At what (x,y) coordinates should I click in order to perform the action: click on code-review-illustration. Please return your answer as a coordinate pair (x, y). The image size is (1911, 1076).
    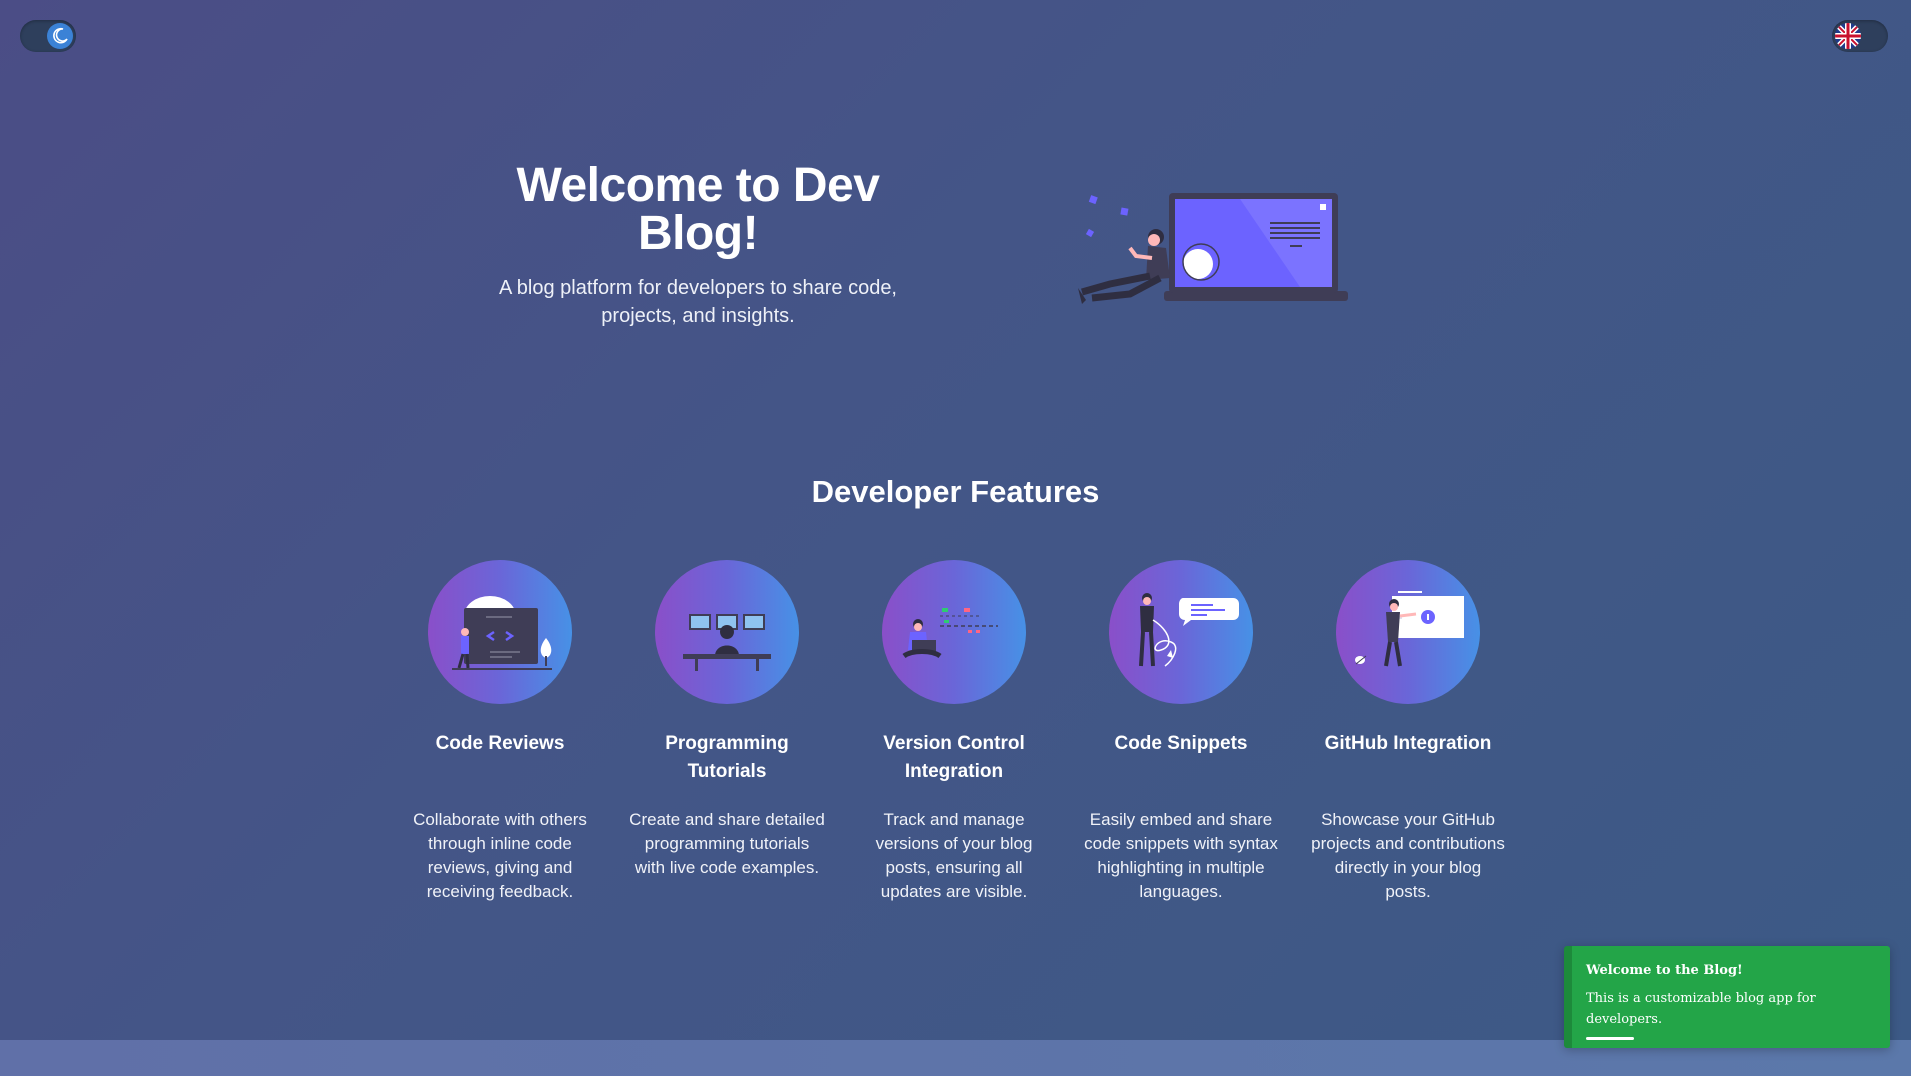
    Looking at the image, I should click on (500, 632).